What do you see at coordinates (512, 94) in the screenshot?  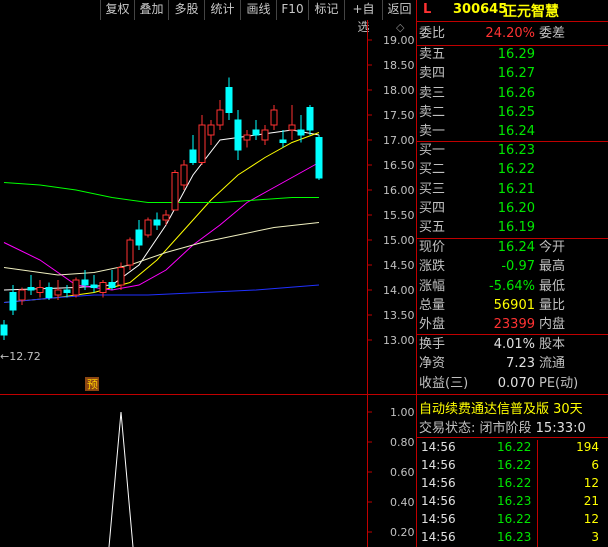 I see `ask-row: 卖三 16.26` at bounding box center [512, 94].